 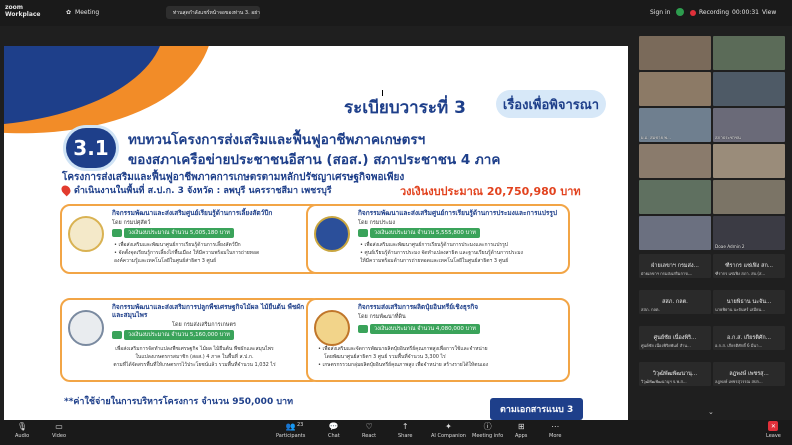 I want to click on chat-button: 💬 Chat, so click(x=334, y=430).